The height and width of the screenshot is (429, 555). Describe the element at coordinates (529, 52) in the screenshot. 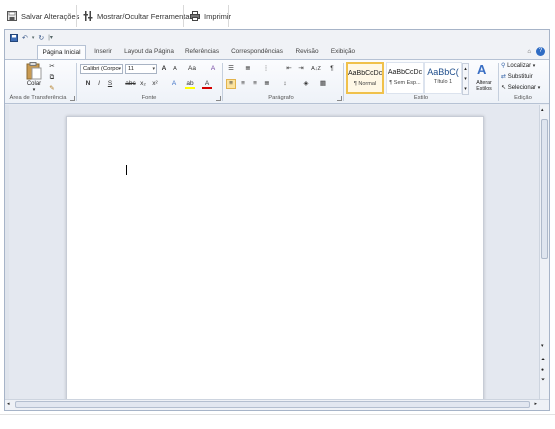

I see `minimize-ribbon-icon: ⌂` at that location.